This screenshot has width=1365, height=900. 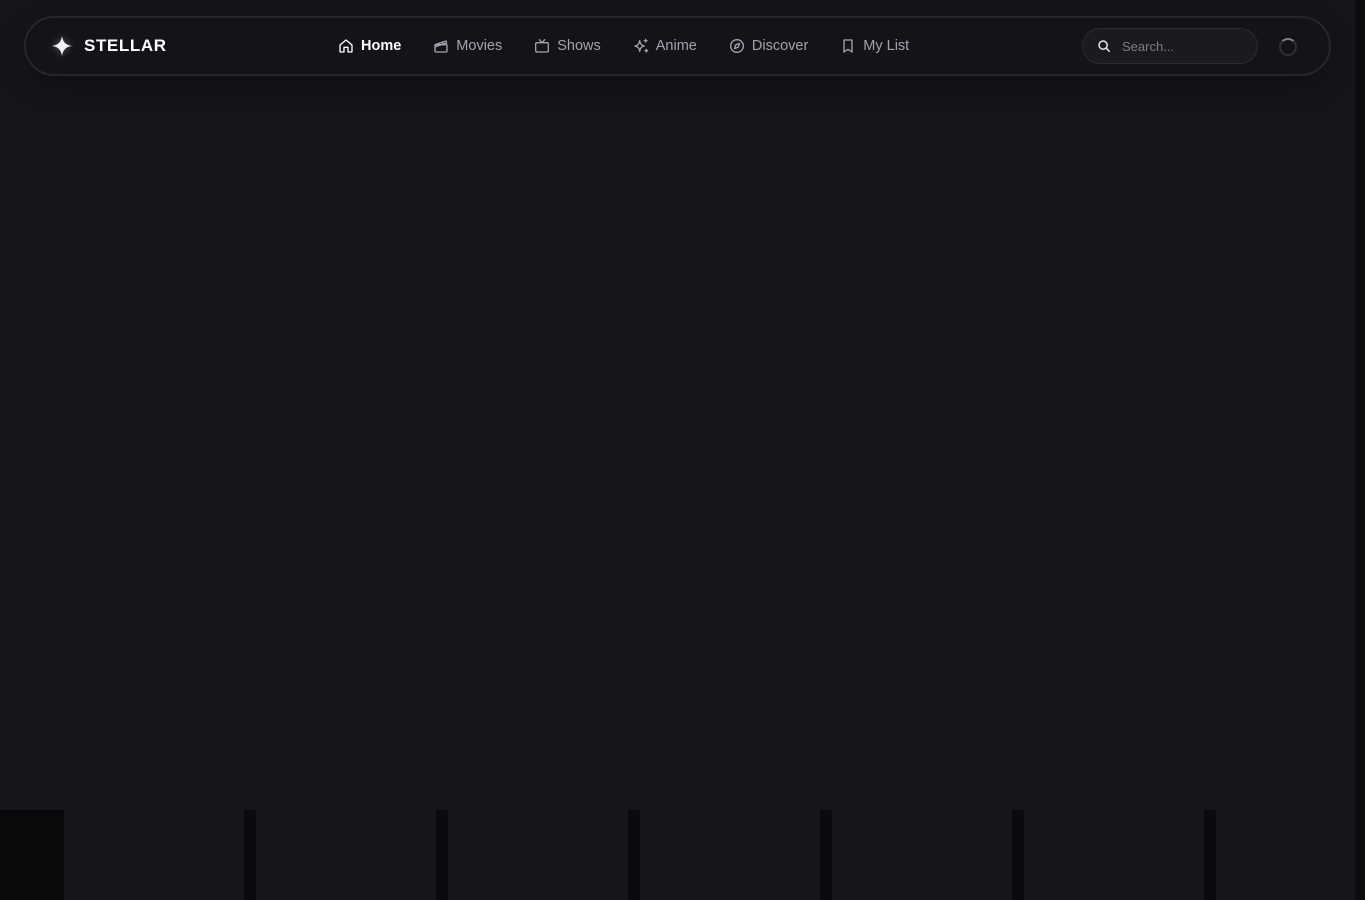 I want to click on nav-item-shows: Shows, so click(x=567, y=46).